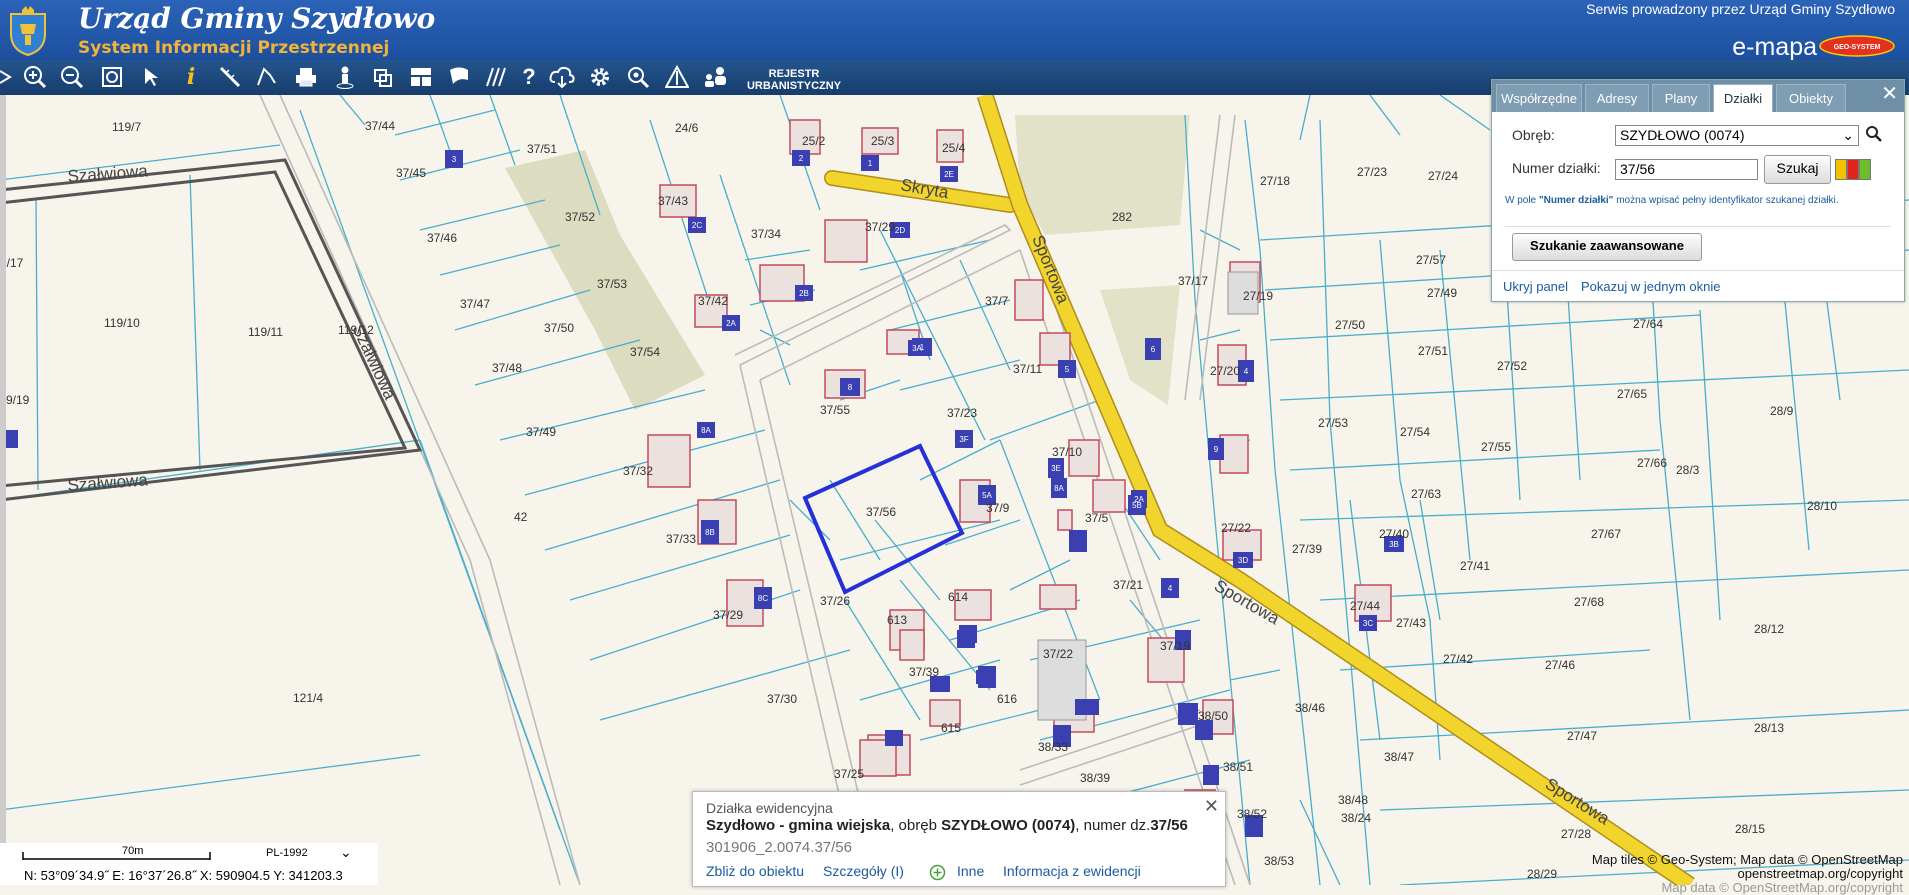  What do you see at coordinates (1747, 874) in the screenshot?
I see `attribution-line: openstreetmap.org/copyright` at bounding box center [1747, 874].